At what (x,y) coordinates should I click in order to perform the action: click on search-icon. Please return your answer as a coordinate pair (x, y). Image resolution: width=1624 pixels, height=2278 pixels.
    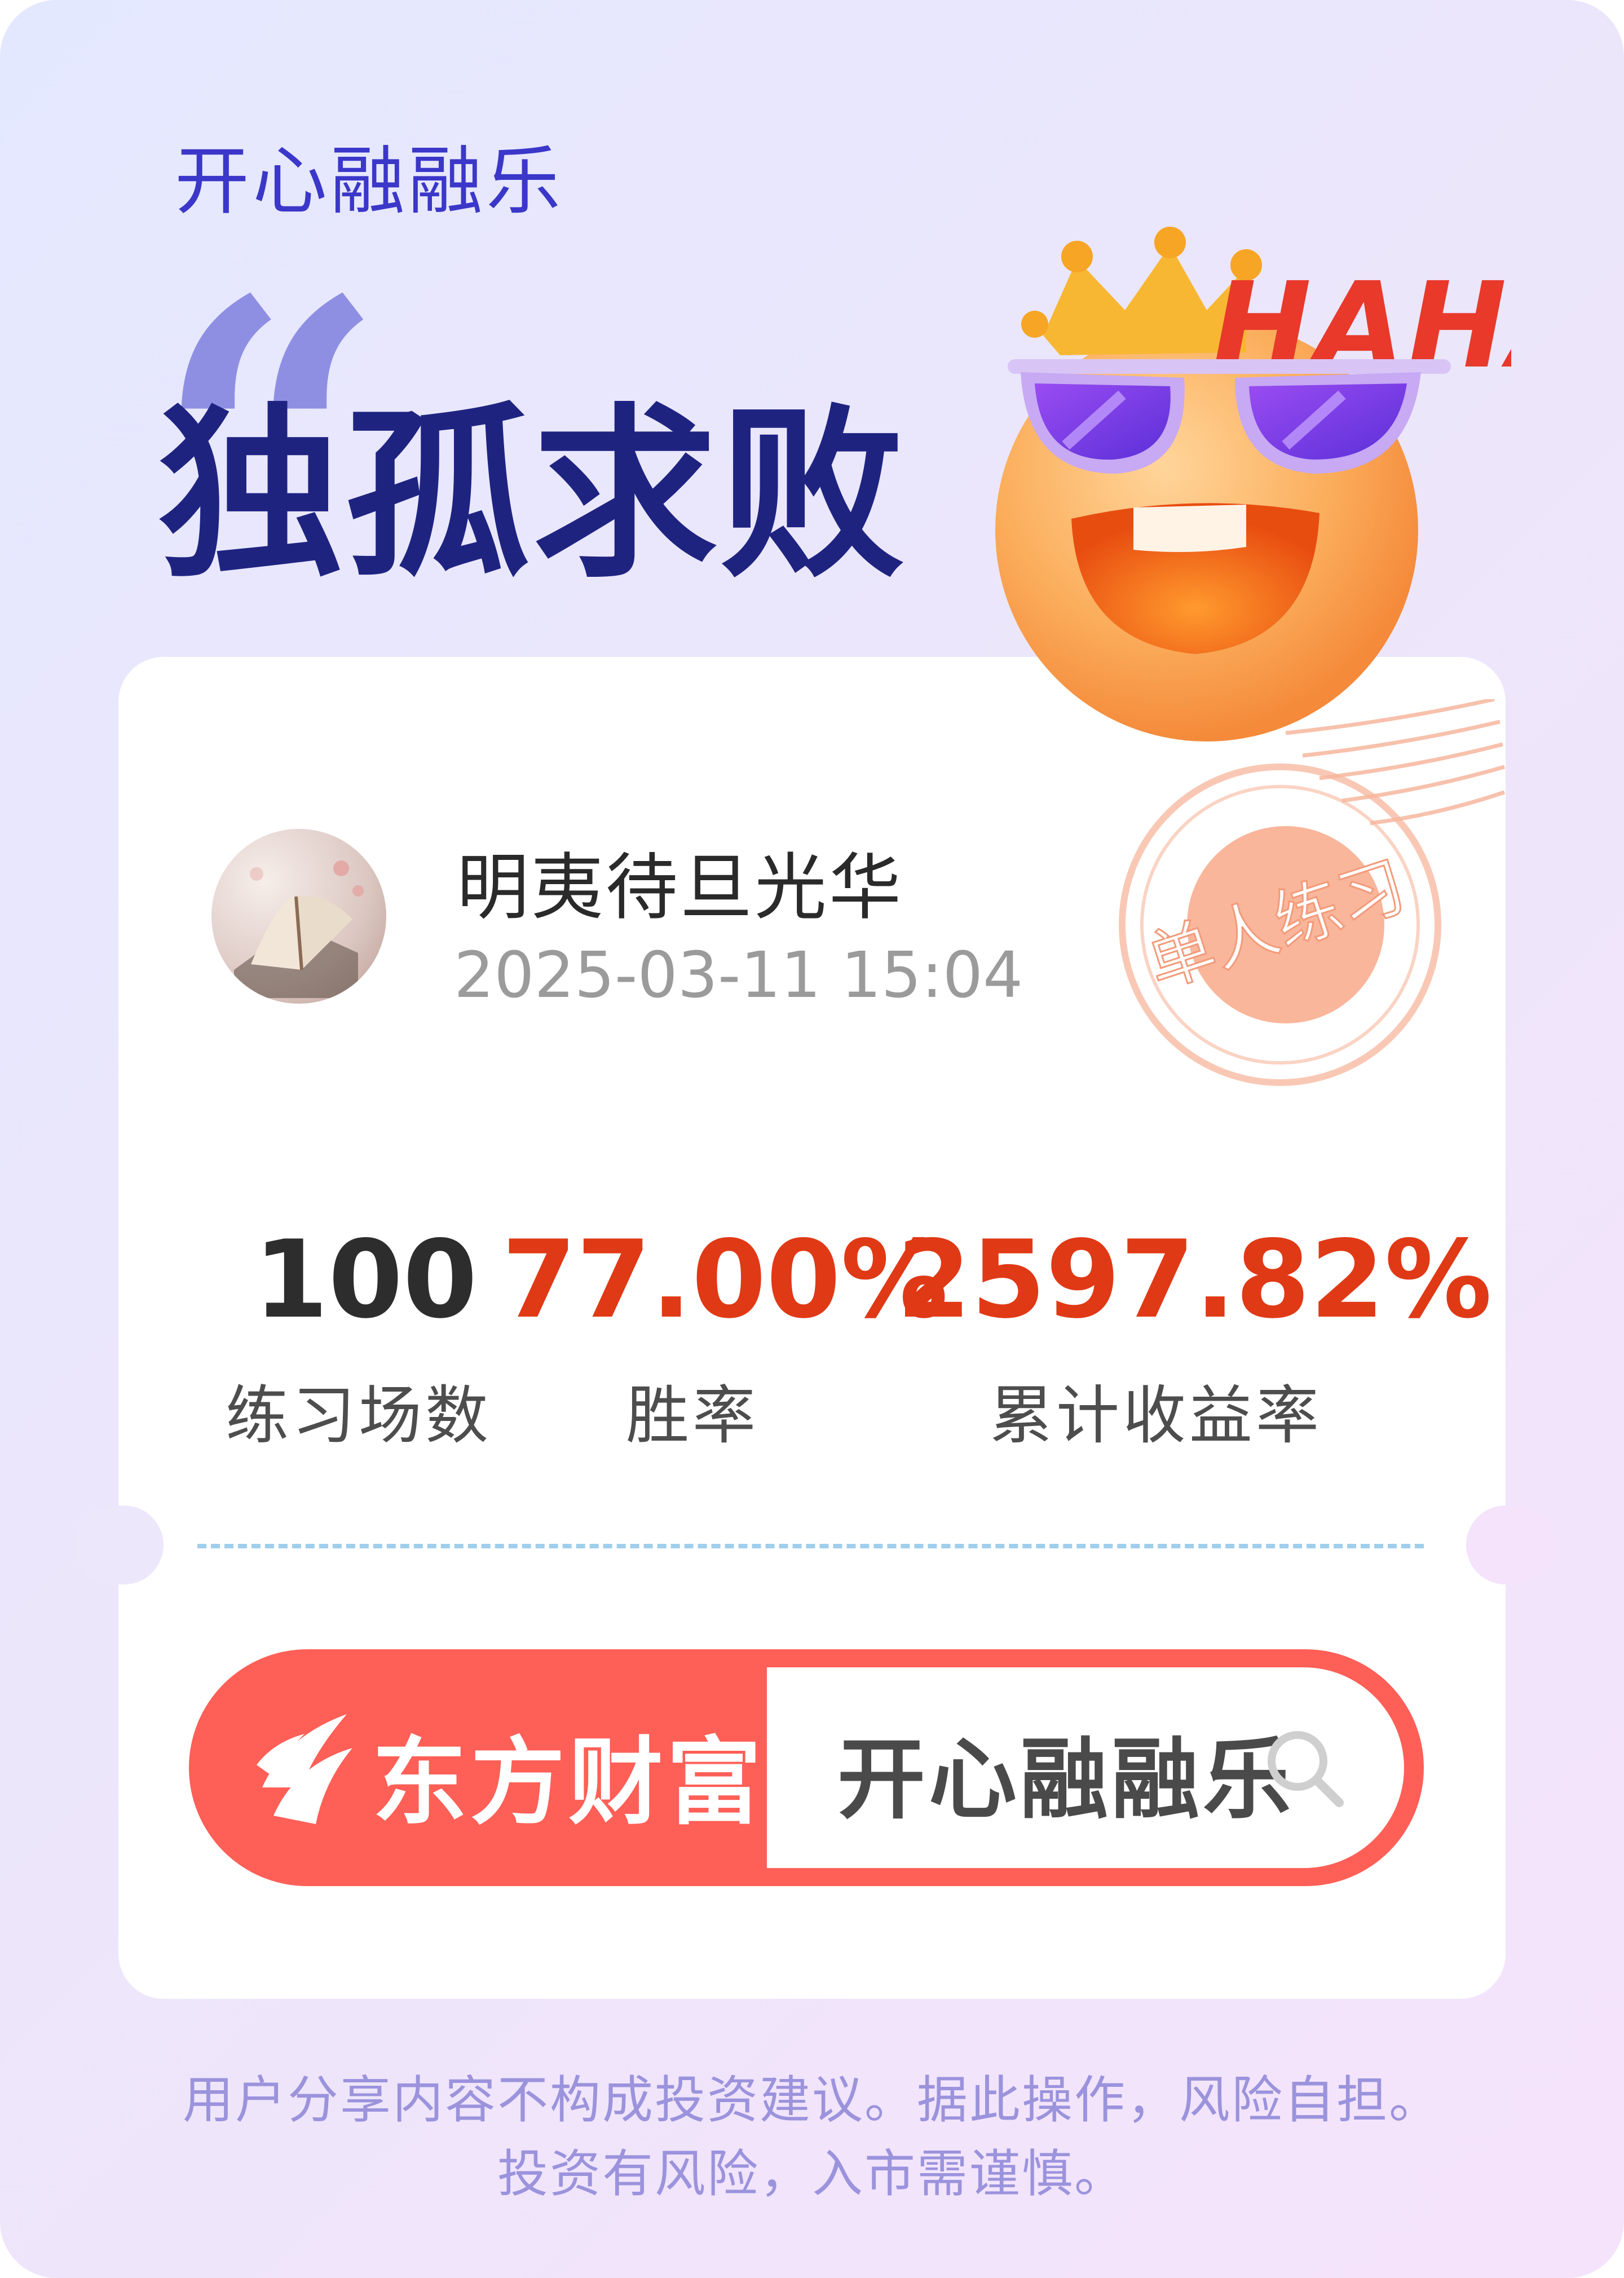
    Looking at the image, I should click on (1306, 1769).